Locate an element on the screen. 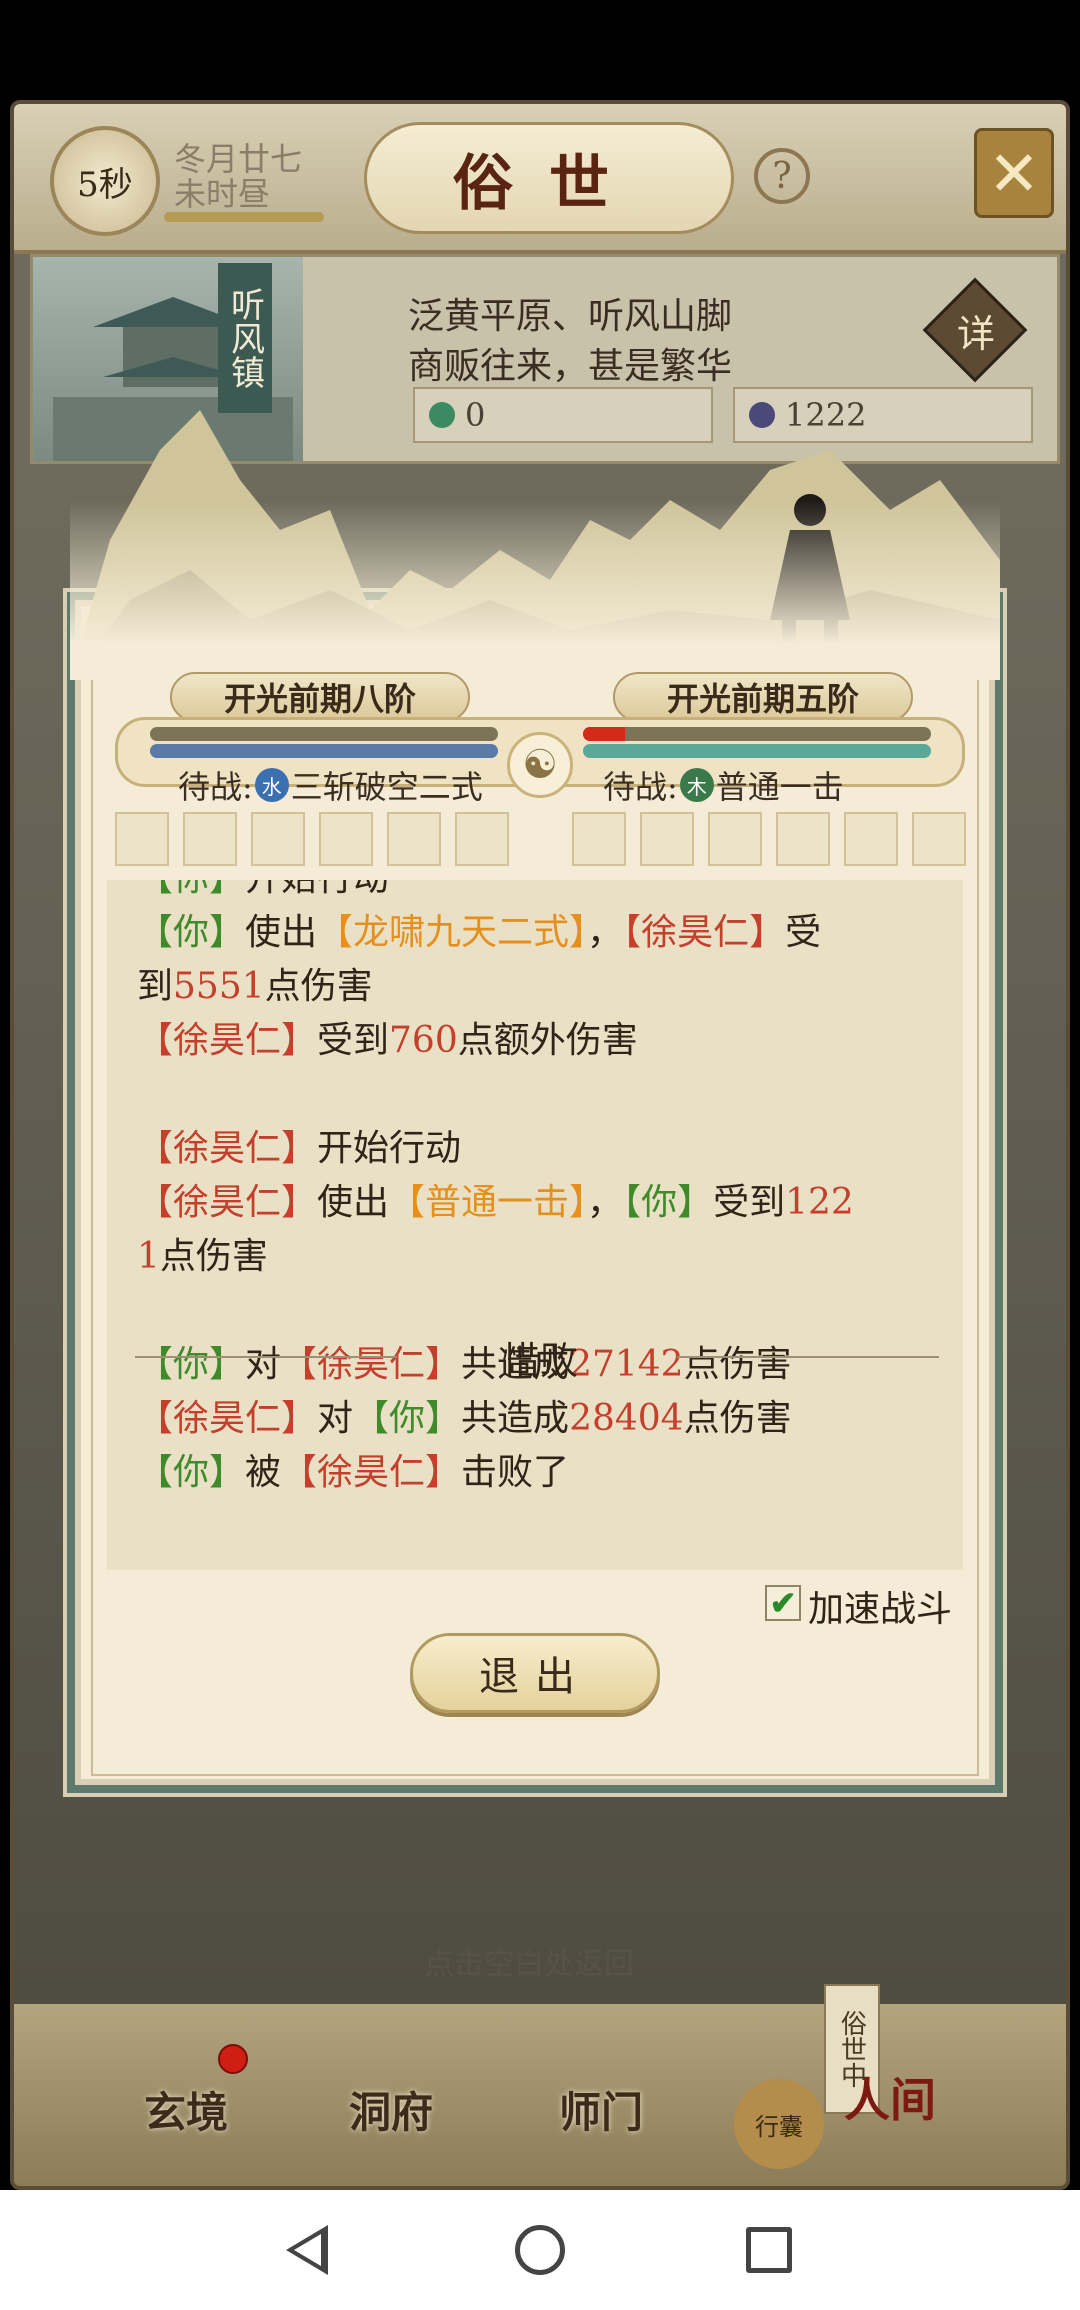 This screenshot has height=2310, width=1080. help-button: ? is located at coordinates (782, 176).